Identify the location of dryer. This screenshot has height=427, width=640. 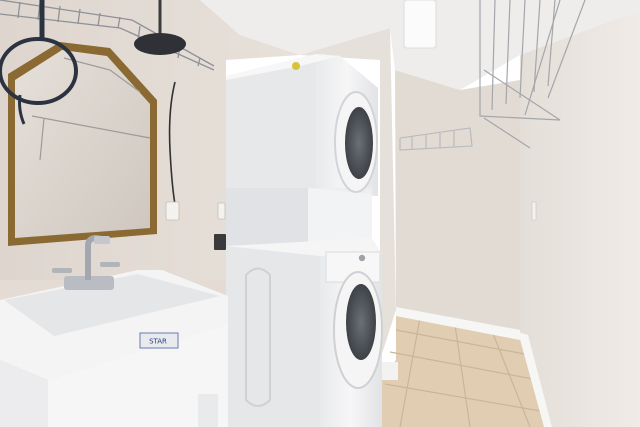
(302, 153).